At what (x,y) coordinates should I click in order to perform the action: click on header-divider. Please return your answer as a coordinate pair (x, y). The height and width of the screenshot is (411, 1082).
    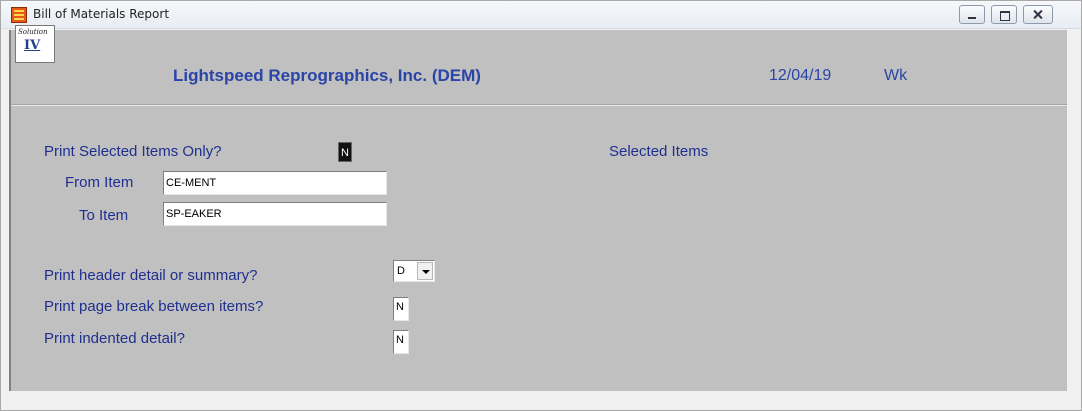
    Looking at the image, I should click on (539, 105).